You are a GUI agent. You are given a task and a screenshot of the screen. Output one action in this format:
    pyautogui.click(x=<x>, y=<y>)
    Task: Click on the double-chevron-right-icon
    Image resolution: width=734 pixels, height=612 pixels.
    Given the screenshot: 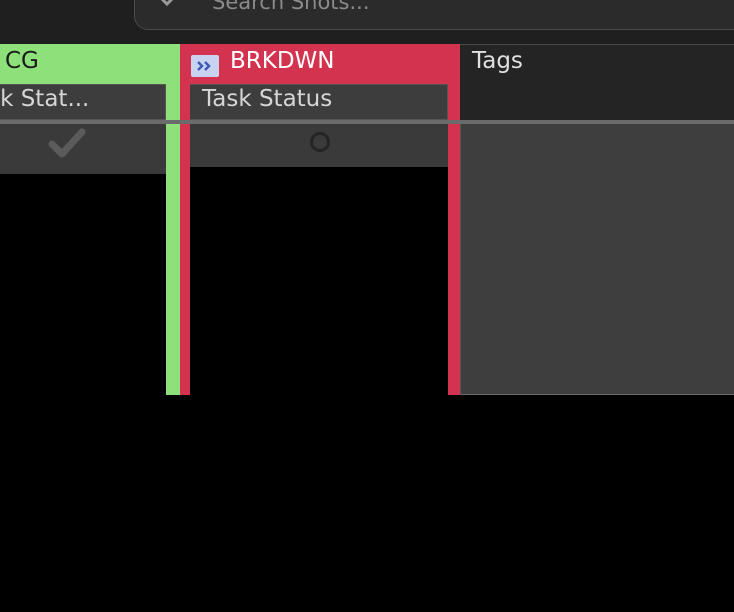 What is the action you would take?
    pyautogui.click(x=205, y=66)
    